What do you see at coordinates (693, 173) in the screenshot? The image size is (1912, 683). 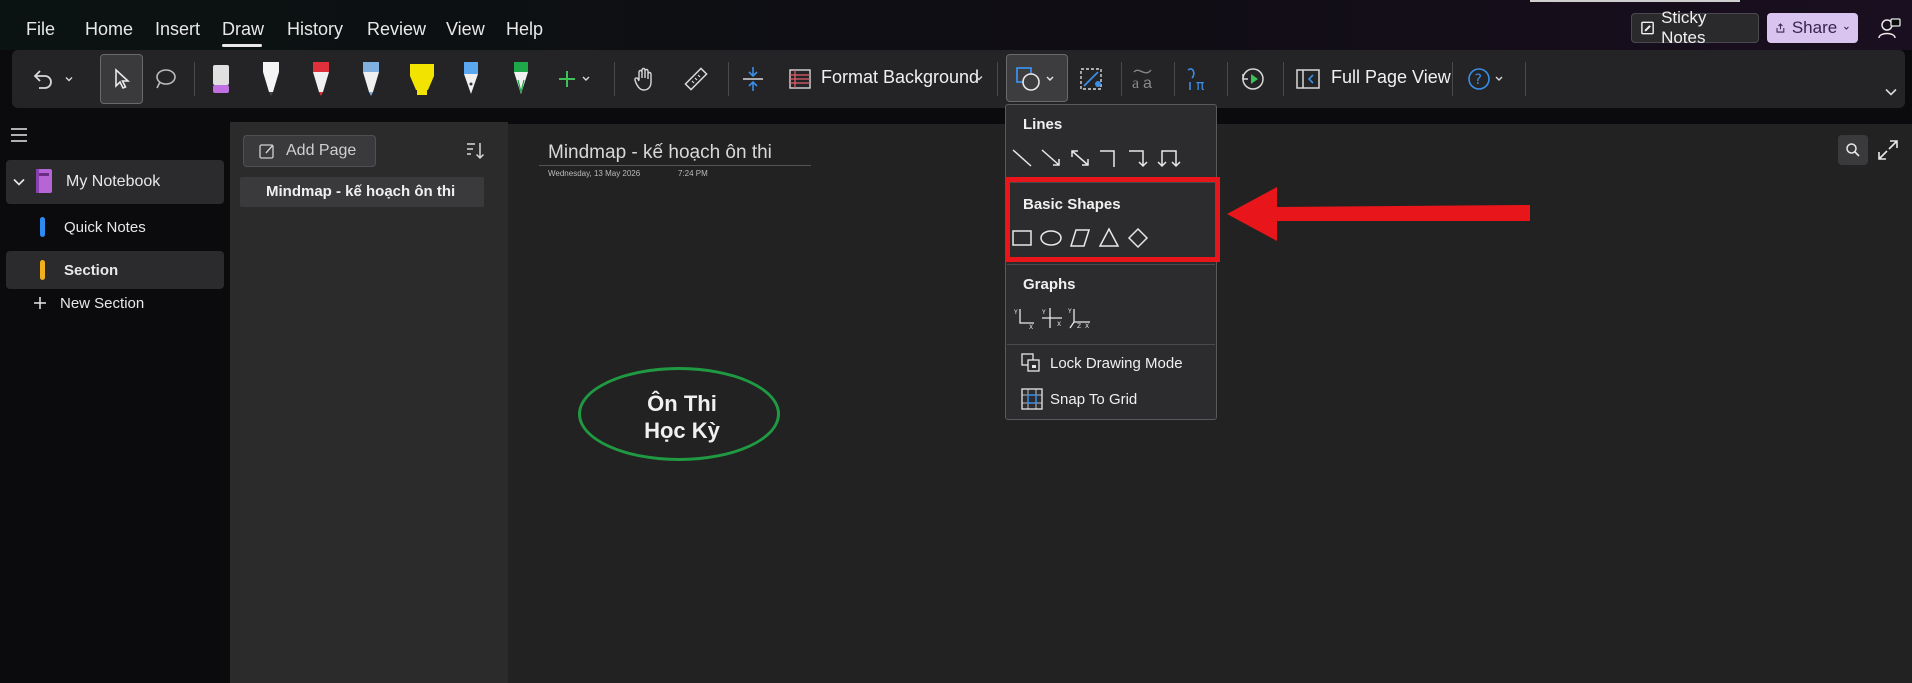 I see `page-time: 7:24 PM` at bounding box center [693, 173].